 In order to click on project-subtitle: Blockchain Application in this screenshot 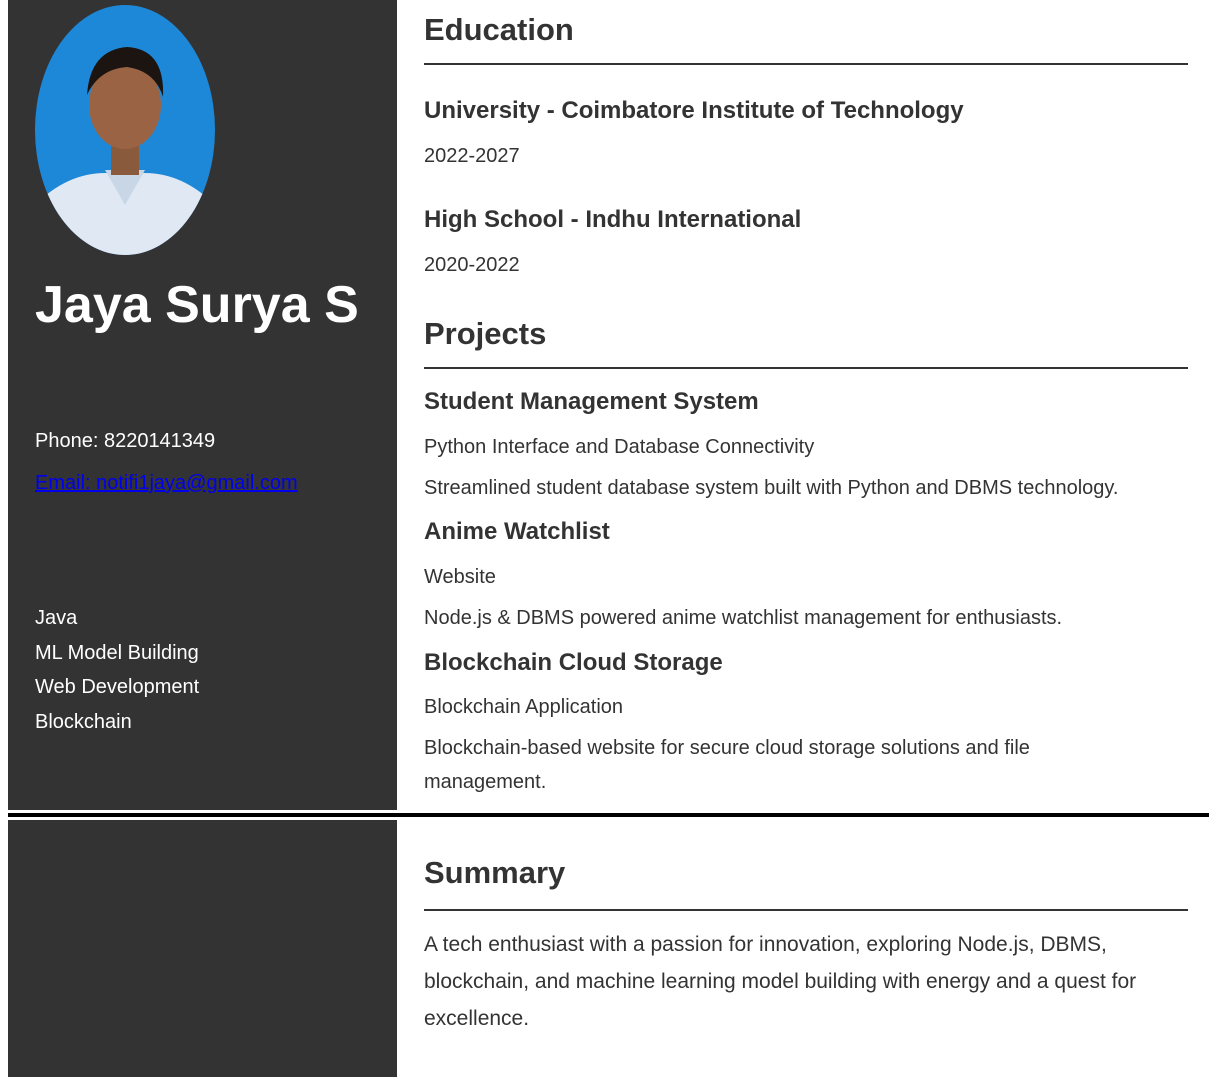, I will do `click(524, 707)`.